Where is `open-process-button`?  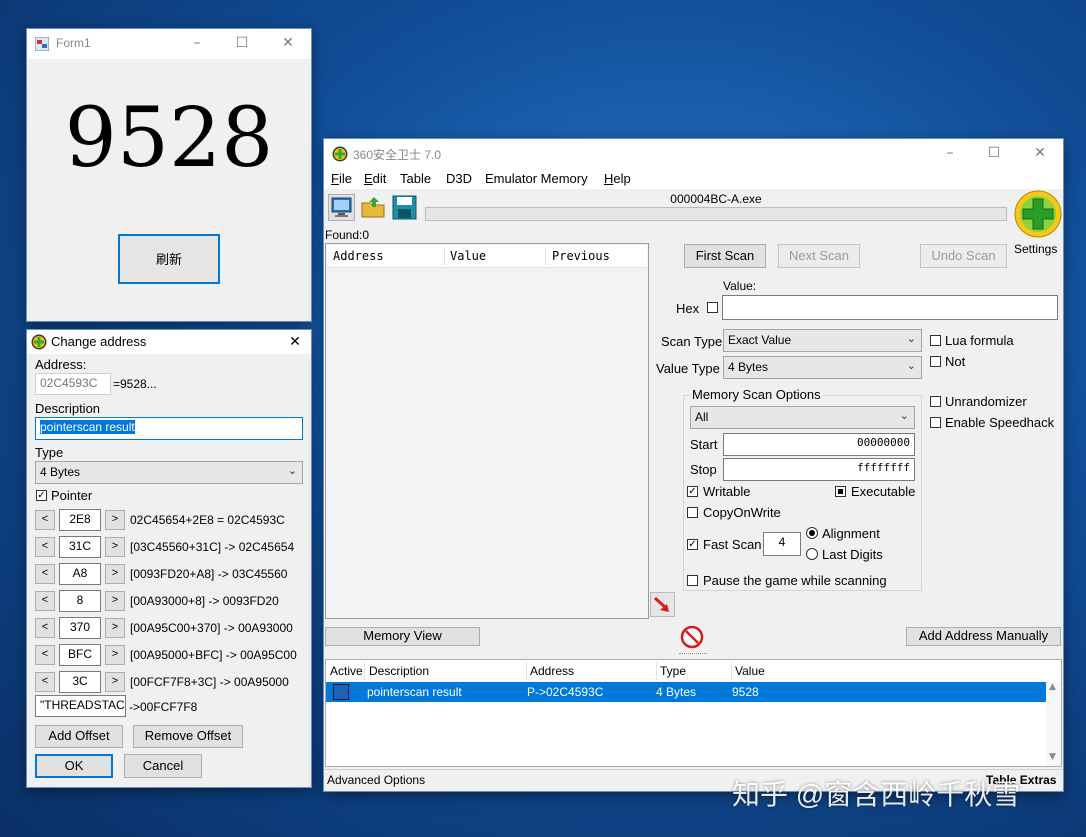 open-process-button is located at coordinates (341, 207).